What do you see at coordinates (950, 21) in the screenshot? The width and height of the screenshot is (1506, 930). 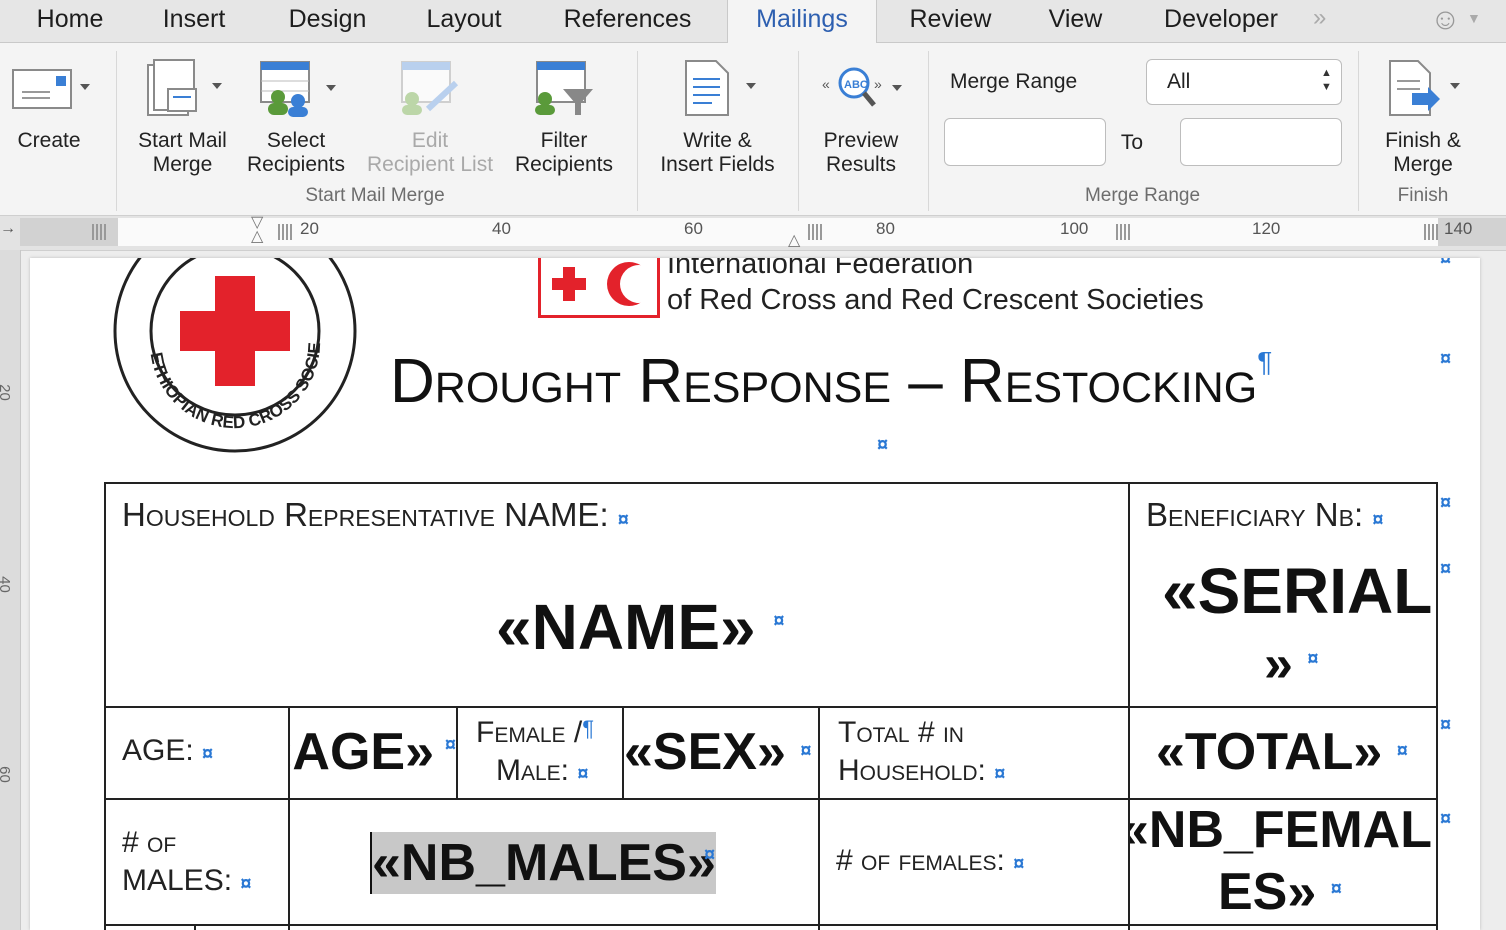 I see `tab-review: Review` at bounding box center [950, 21].